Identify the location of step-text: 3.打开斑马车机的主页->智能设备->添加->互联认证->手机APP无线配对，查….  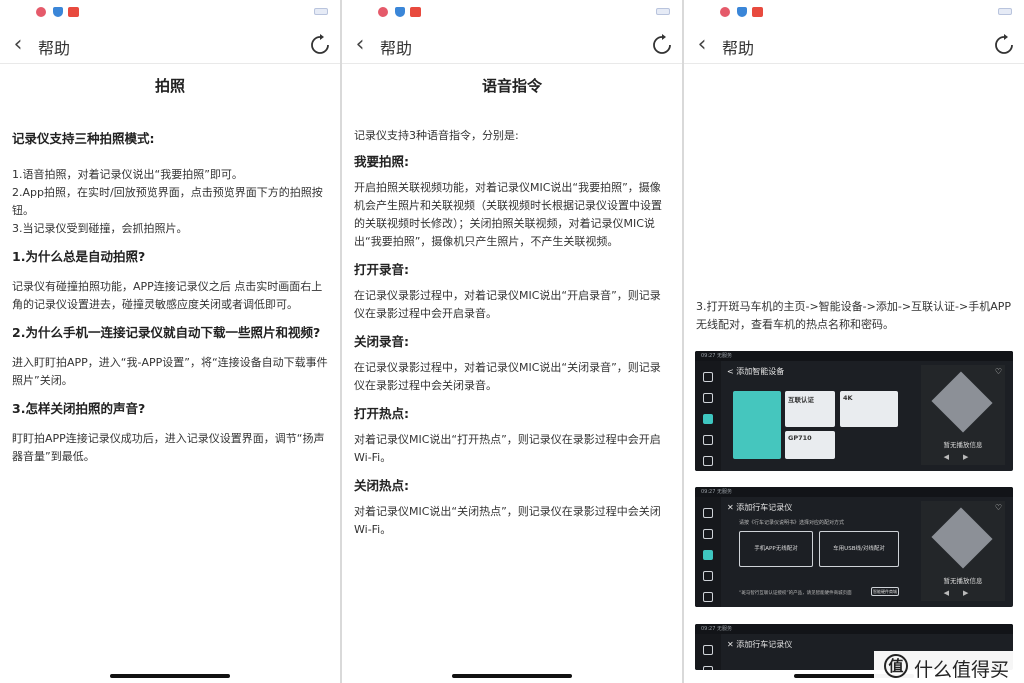
(854, 315).